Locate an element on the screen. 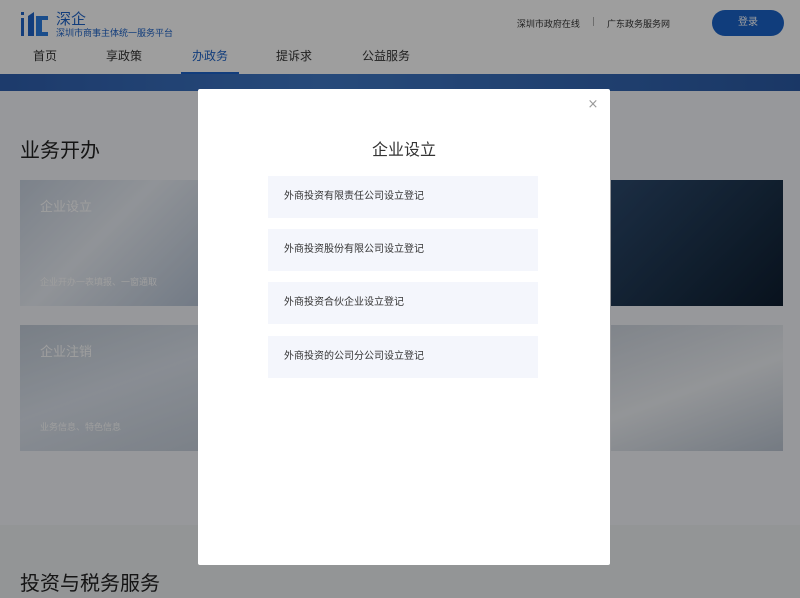 This screenshot has width=800, height=598. option-foreign-joint-stock: 外商投资股份有限公司设立登记 is located at coordinates (403, 250).